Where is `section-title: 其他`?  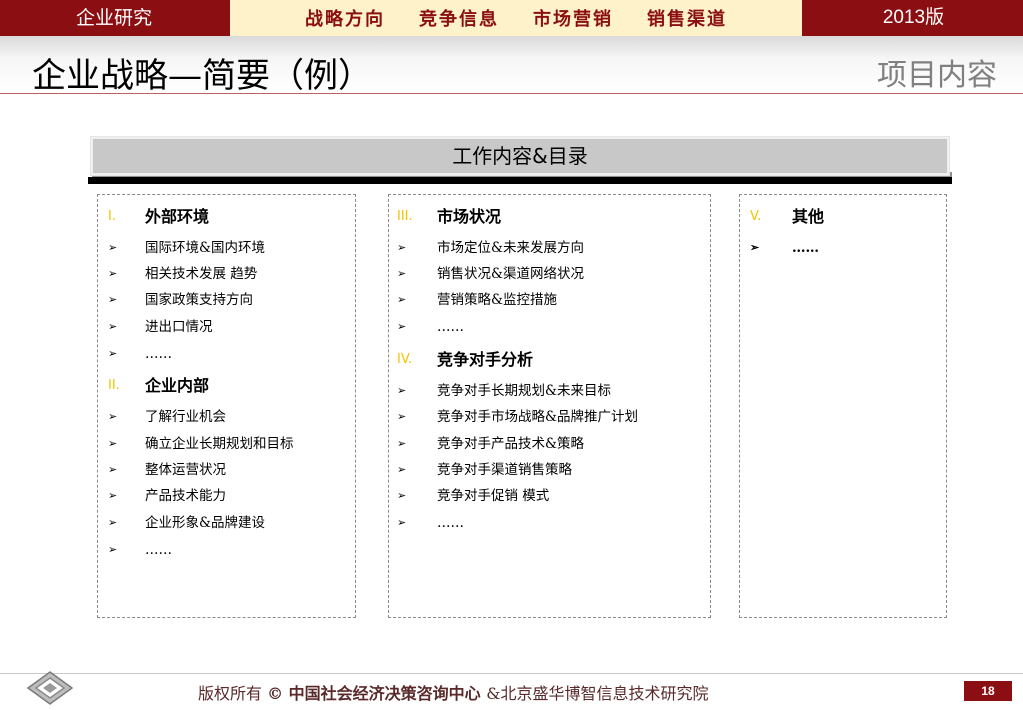
section-title: 其他 is located at coordinates (808, 216).